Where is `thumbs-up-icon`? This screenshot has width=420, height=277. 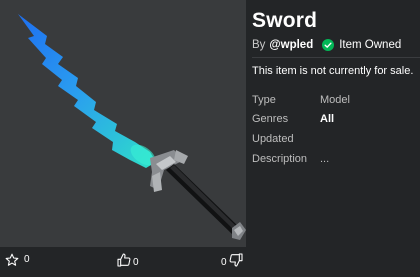 thumbs-up-icon is located at coordinates (124, 260).